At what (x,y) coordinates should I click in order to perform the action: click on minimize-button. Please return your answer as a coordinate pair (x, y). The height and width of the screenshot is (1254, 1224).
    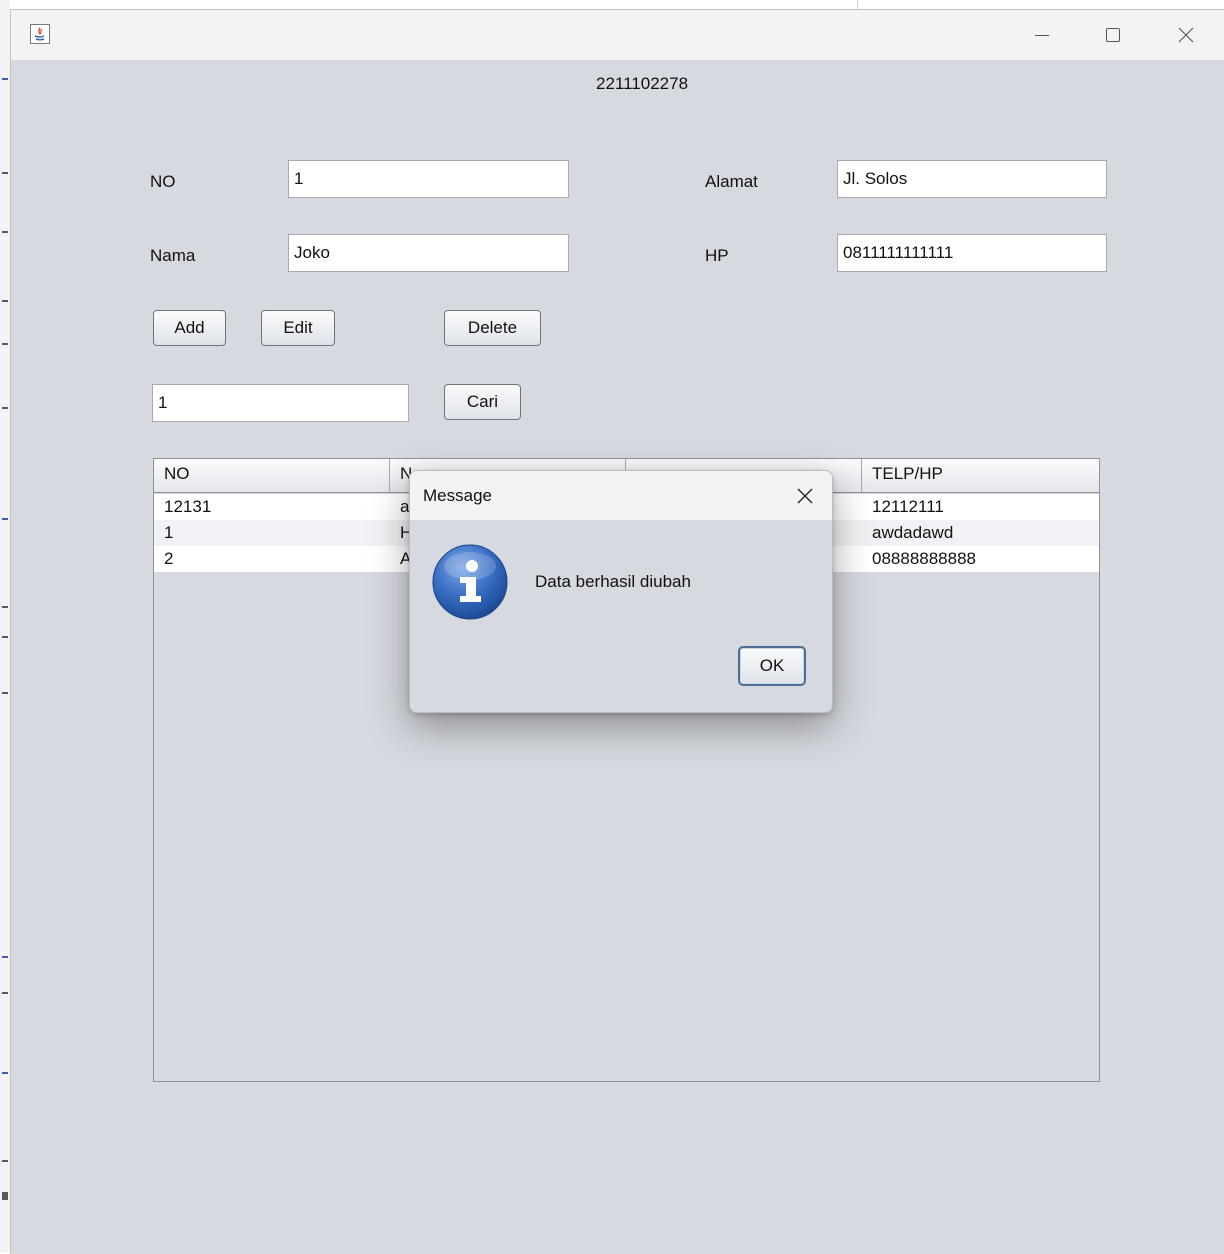
    Looking at the image, I should click on (1042, 34).